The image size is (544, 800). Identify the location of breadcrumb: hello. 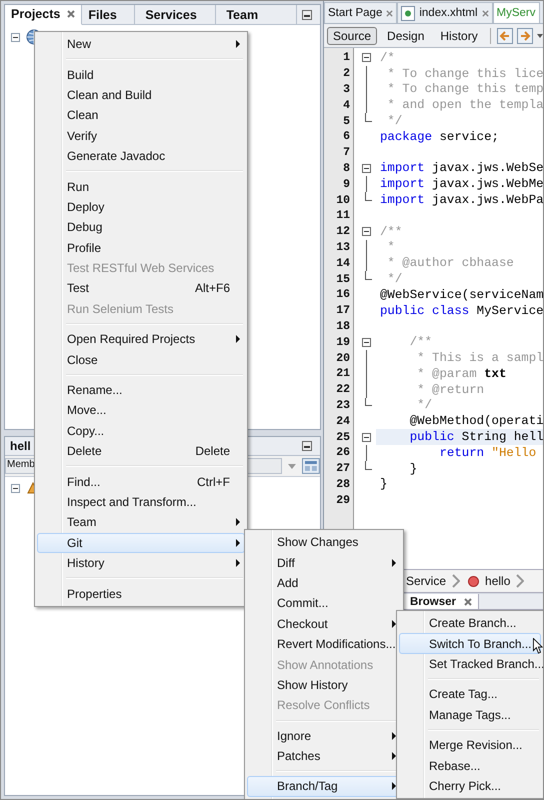
(497, 581).